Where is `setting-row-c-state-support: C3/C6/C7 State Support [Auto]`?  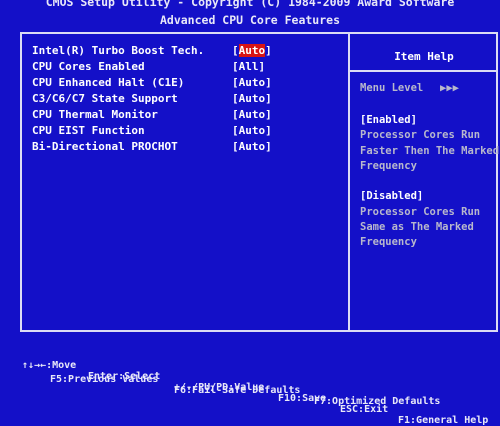 setting-row-c-state-support: C3/C6/C7 State Support [Auto] is located at coordinates (152, 99).